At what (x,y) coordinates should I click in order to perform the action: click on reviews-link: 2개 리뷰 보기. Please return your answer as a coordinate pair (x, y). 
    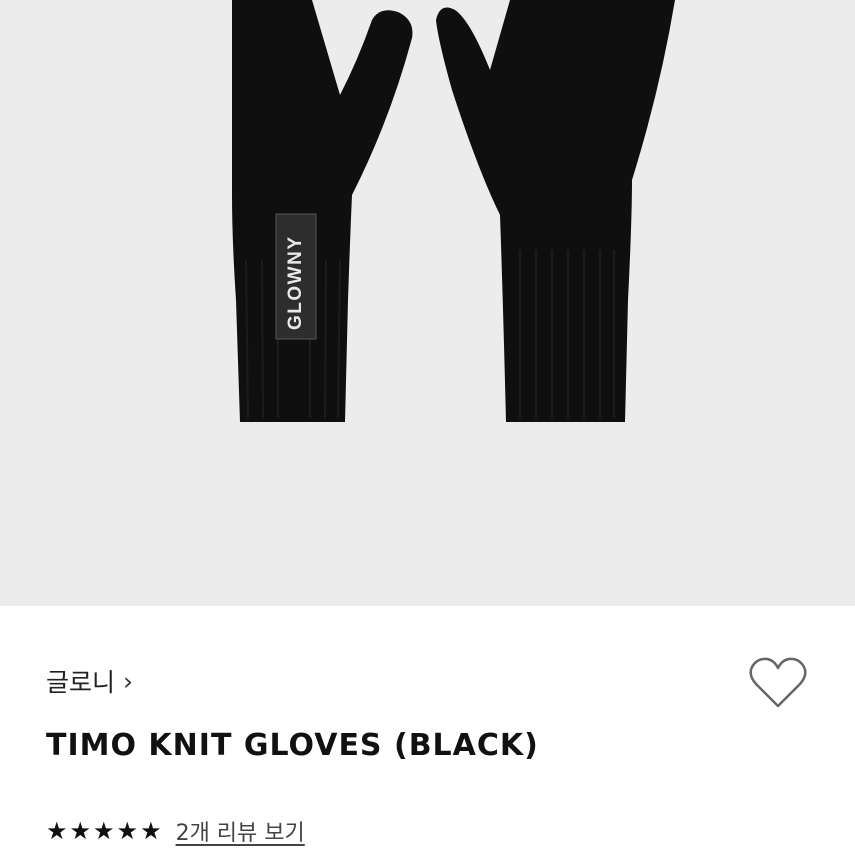
    Looking at the image, I should click on (240, 831).